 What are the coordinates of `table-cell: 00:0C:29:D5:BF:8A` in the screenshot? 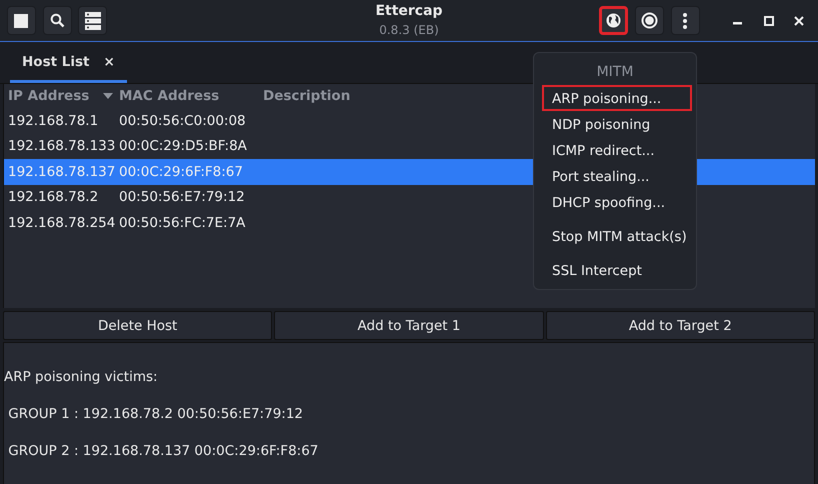 It's located at (185, 146).